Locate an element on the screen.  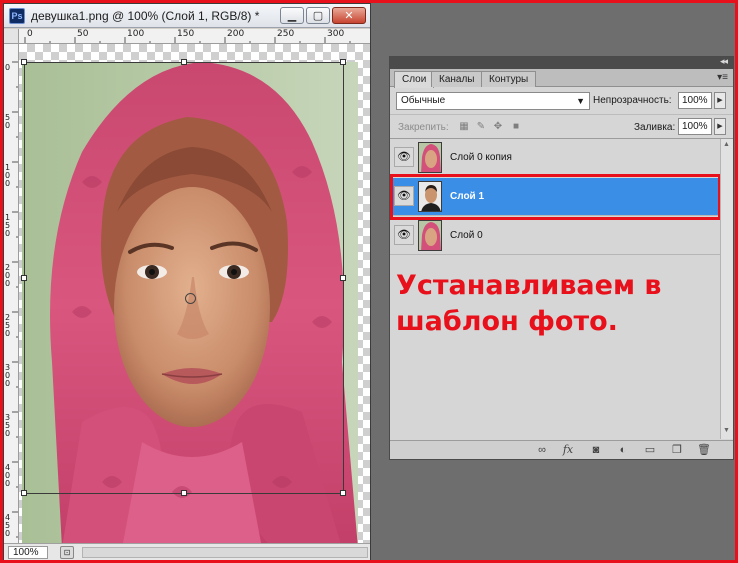
ruler-label: 450 is located at coordinates (8, 525).